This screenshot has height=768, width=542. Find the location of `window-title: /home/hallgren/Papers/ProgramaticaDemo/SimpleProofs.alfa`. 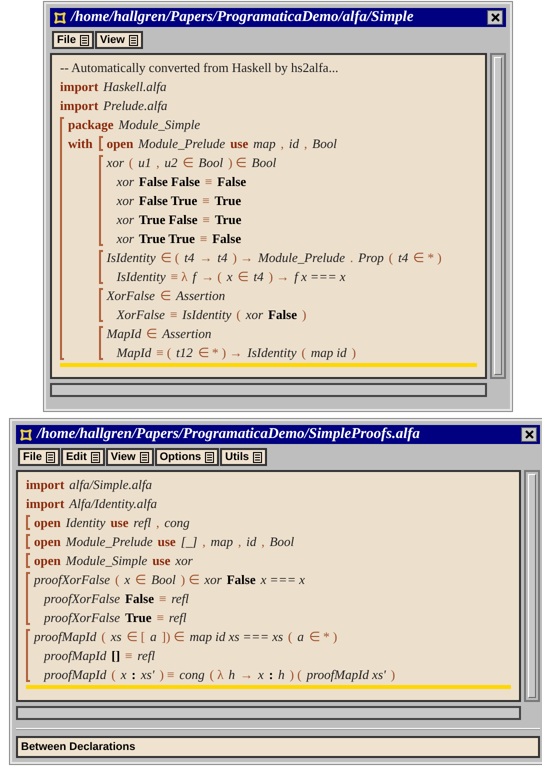

window-title: /home/hallgren/Papers/ProgramaticaDemo/SimpleProofs.alfa is located at coordinates (229, 434).